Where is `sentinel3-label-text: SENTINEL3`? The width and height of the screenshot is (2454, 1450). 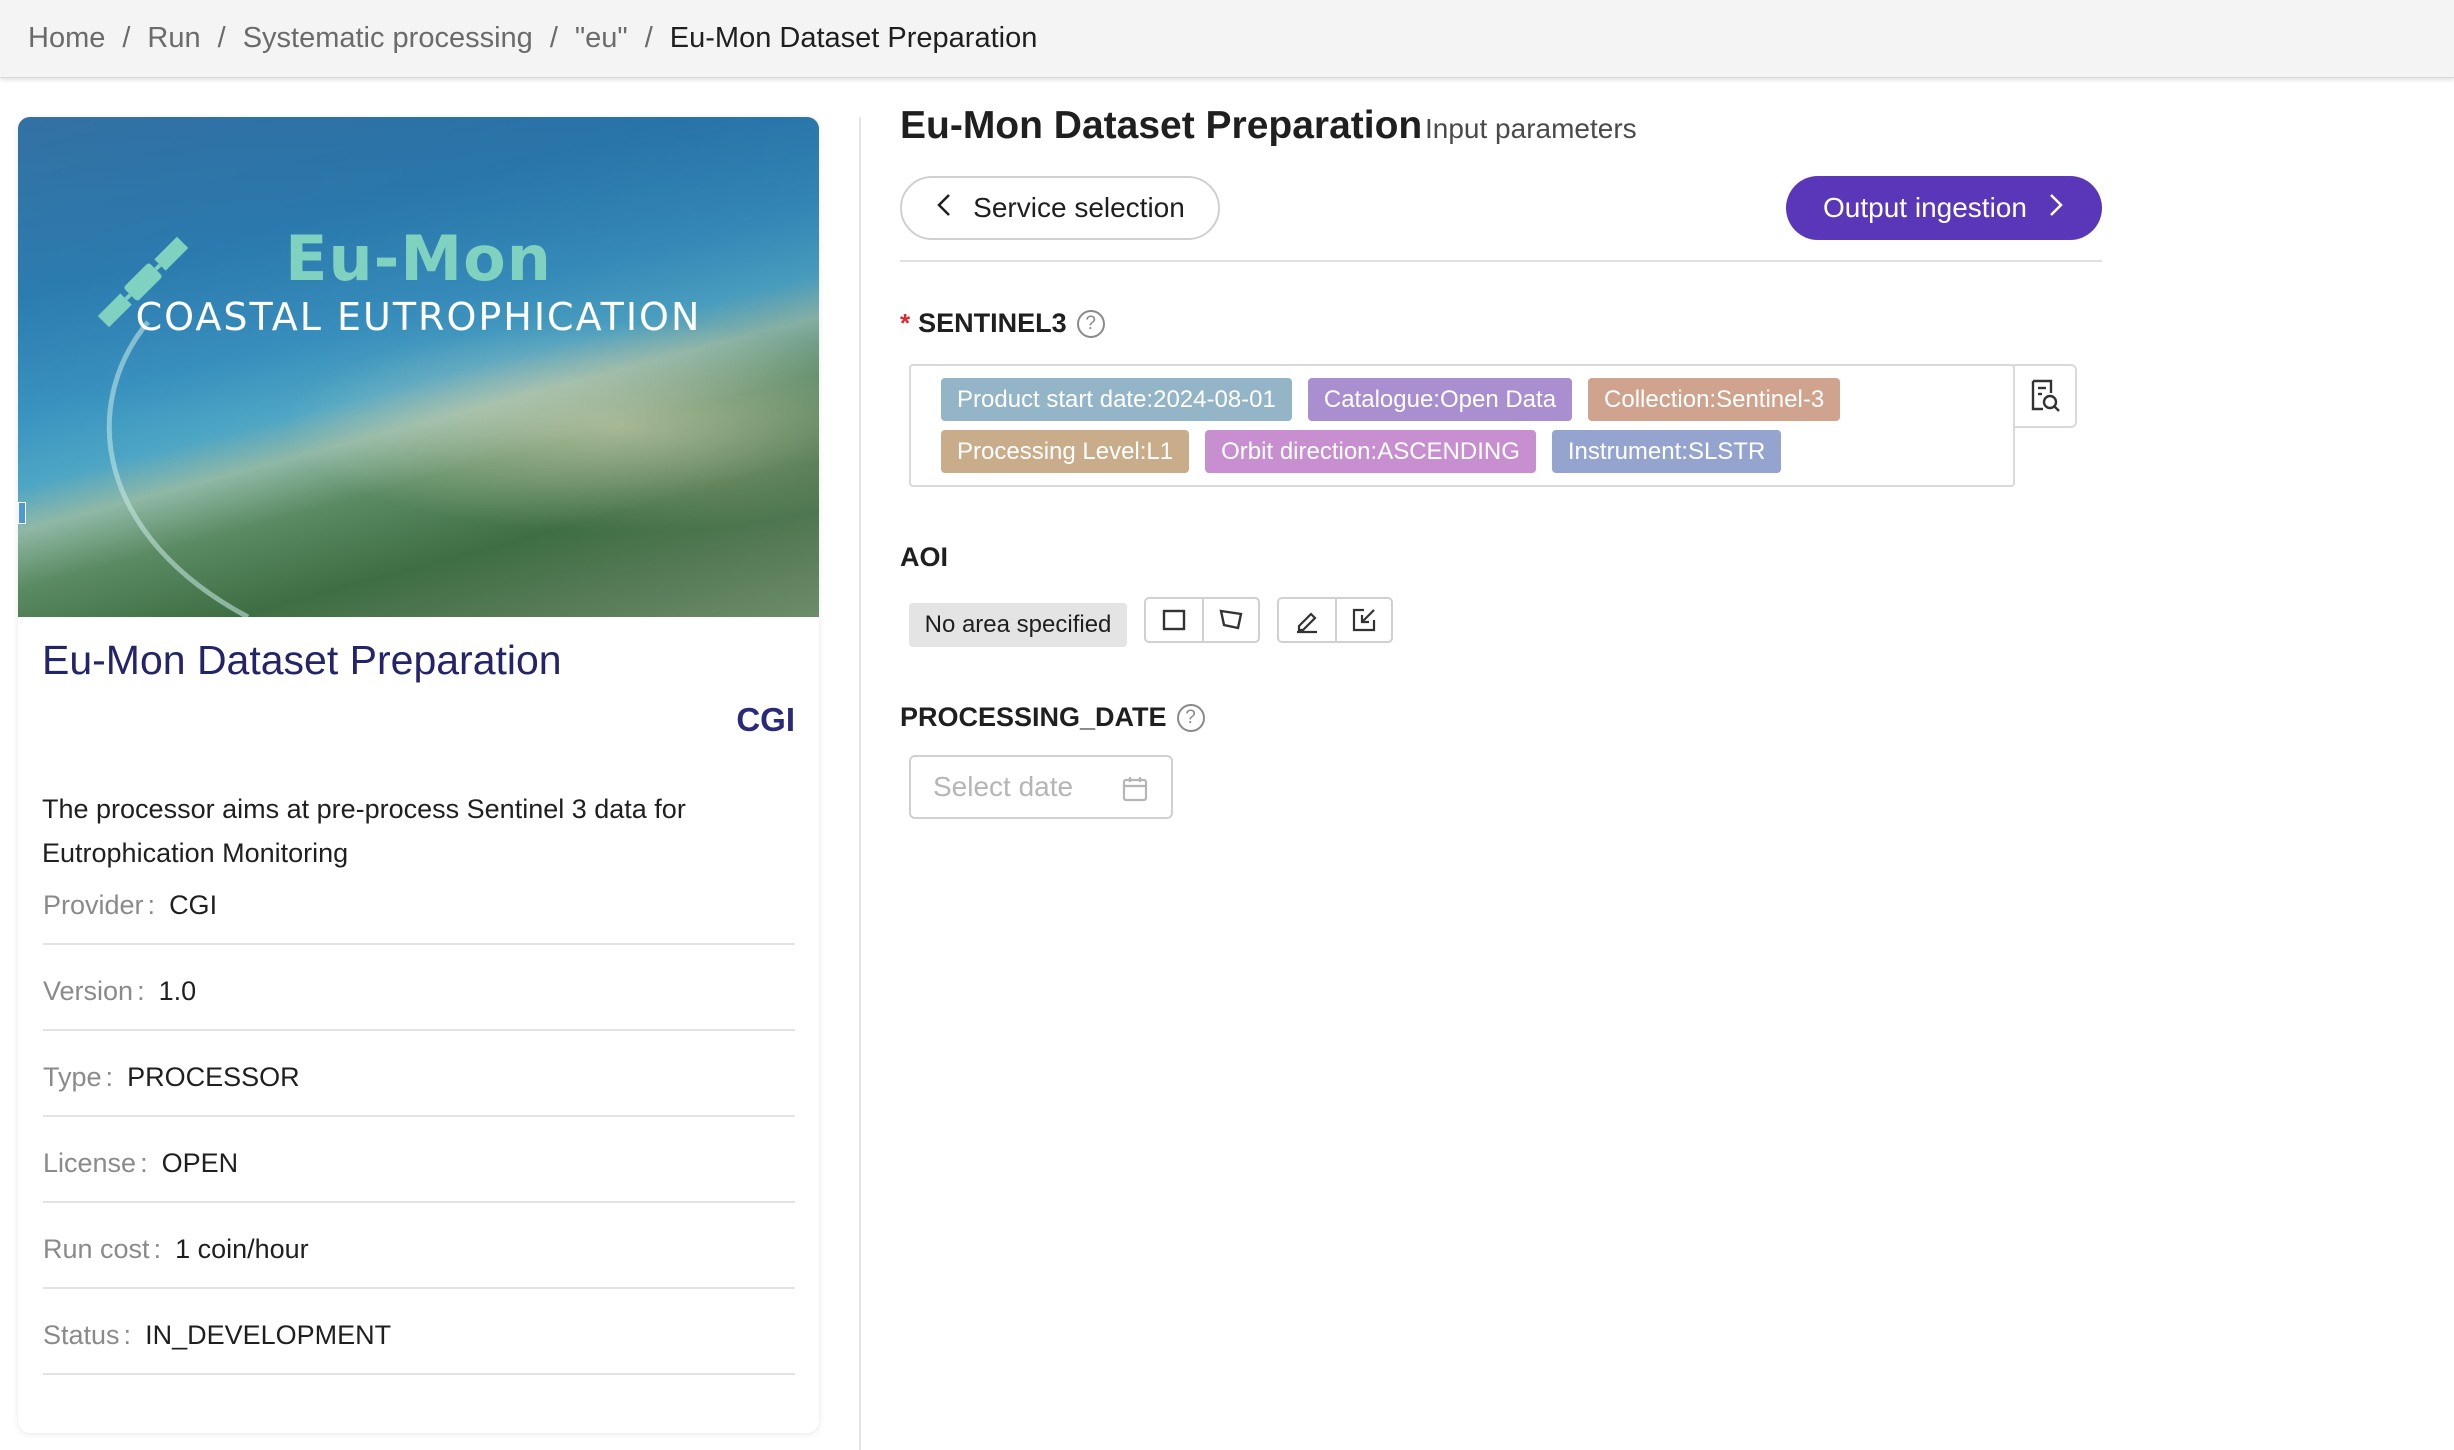 sentinel3-label-text: SENTINEL3 is located at coordinates (992, 323).